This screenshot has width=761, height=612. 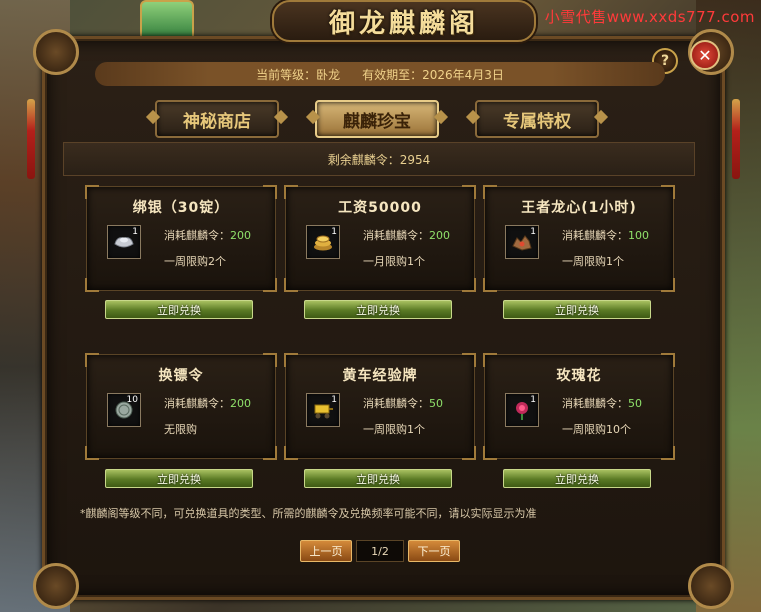 I want to click on tab-qilin-treasures: 麒麟珍宝, so click(x=377, y=119).